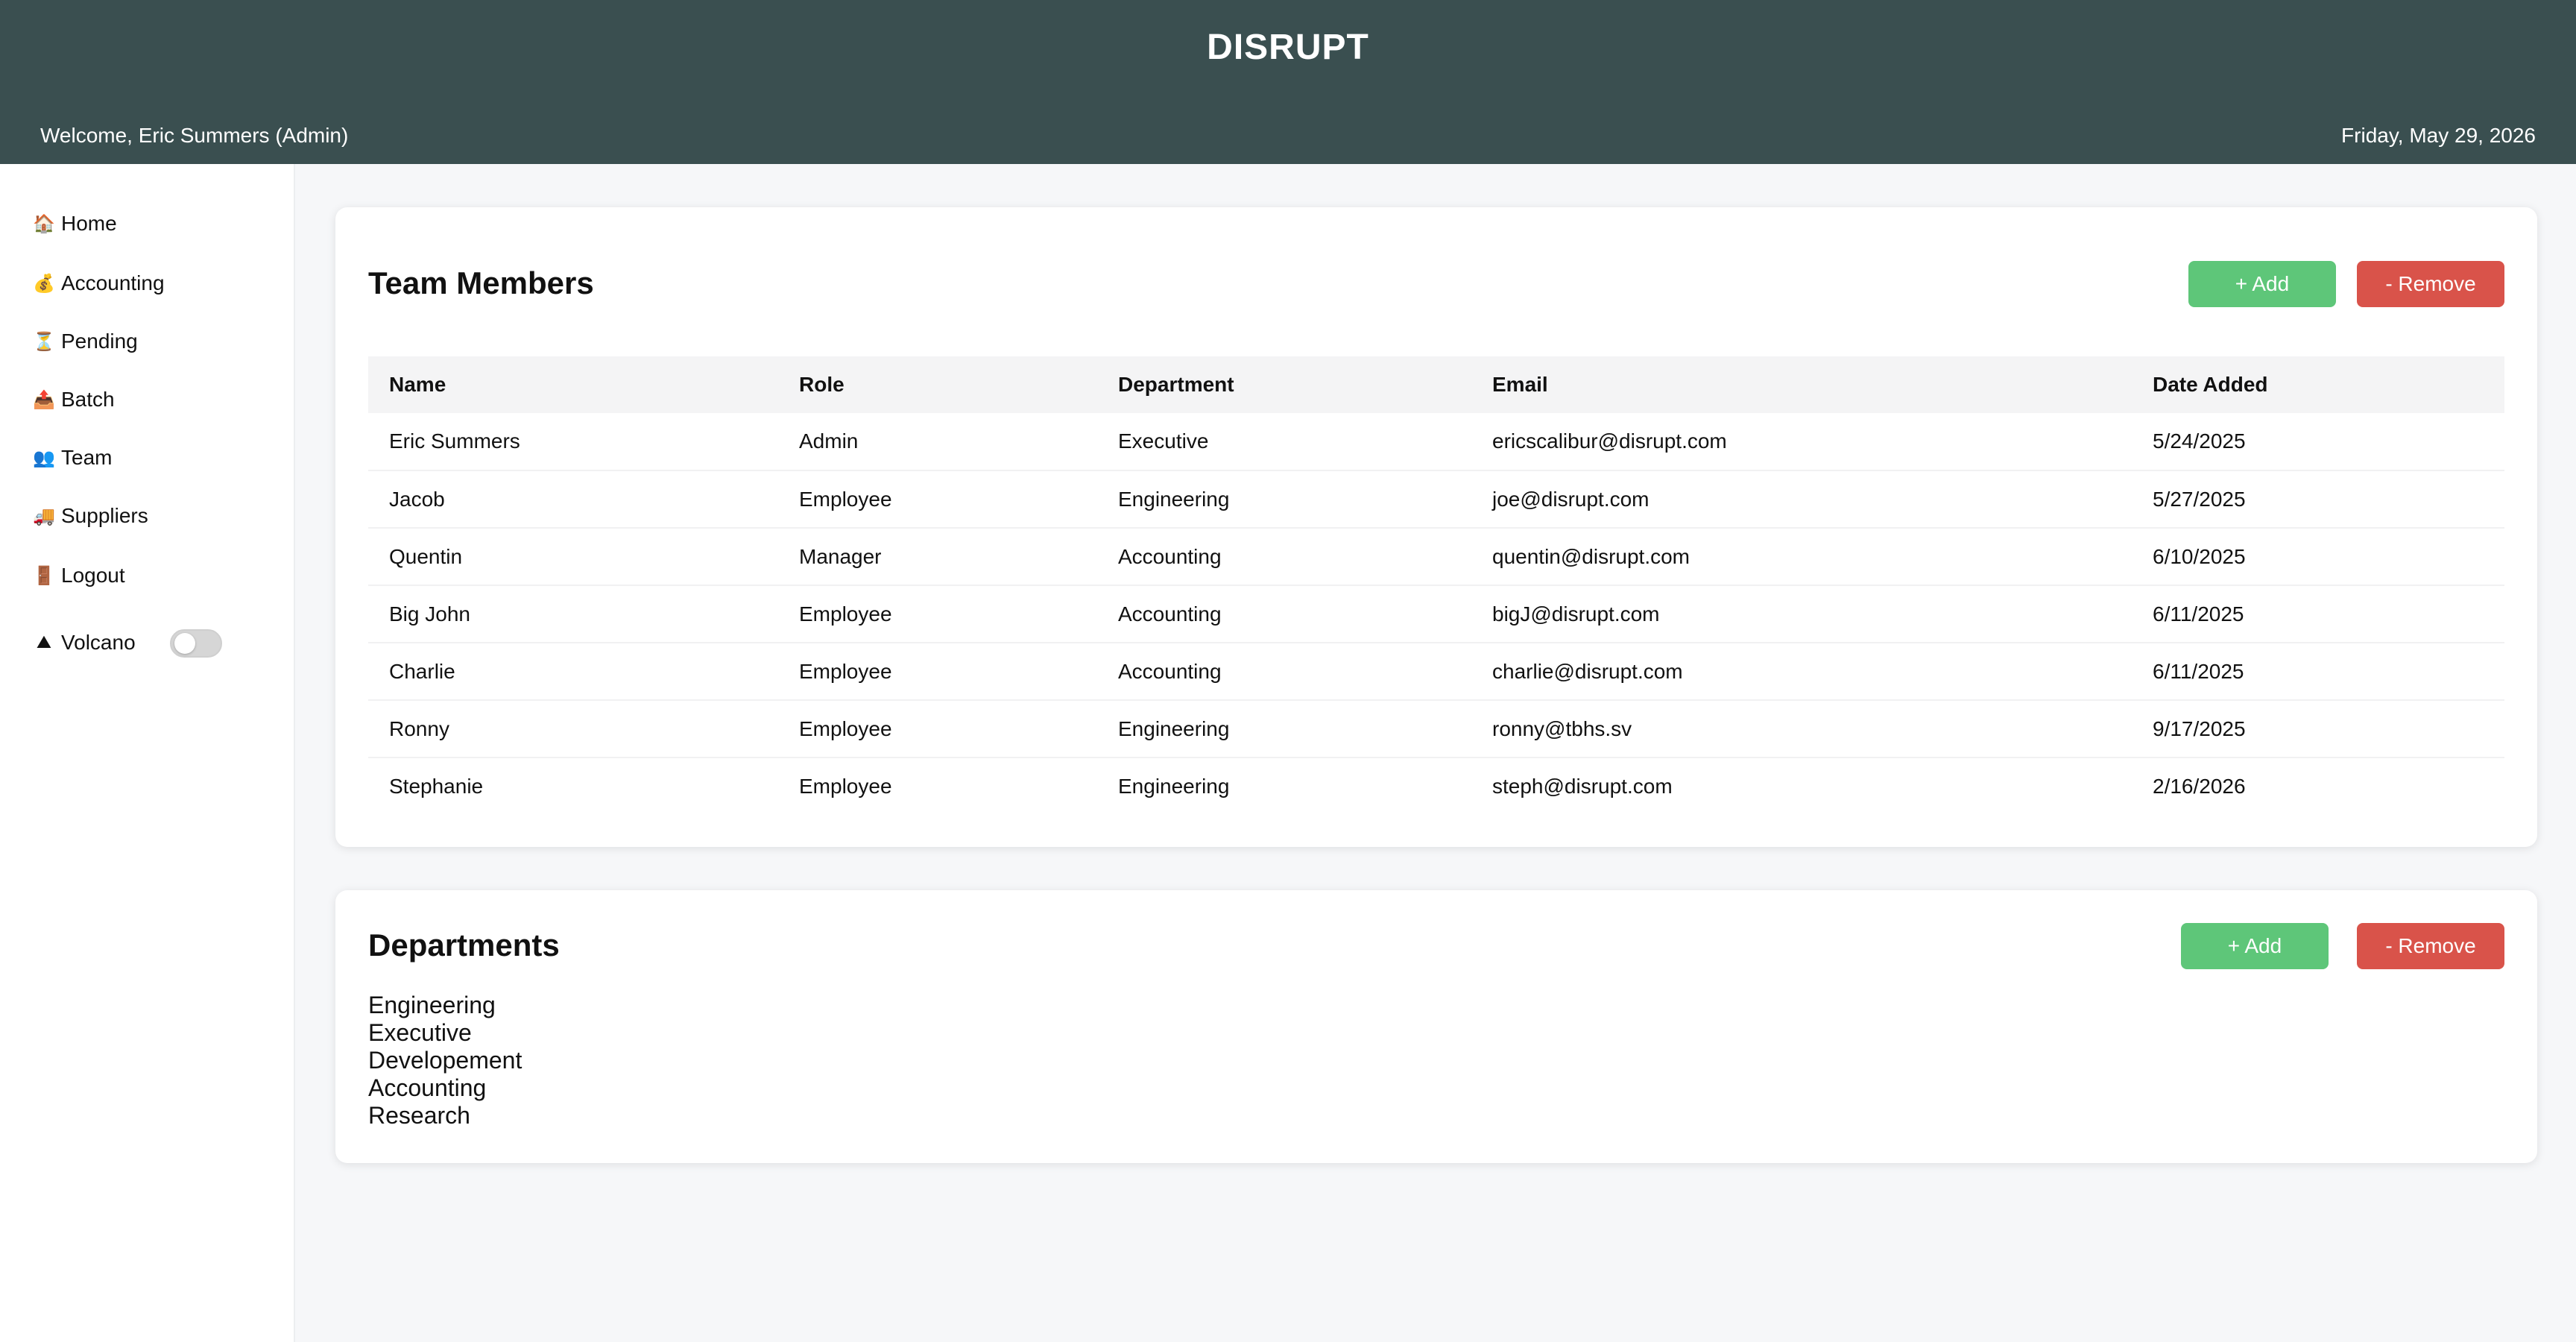 The height and width of the screenshot is (1342, 2576). I want to click on column-header-department: Department, so click(1284, 384).